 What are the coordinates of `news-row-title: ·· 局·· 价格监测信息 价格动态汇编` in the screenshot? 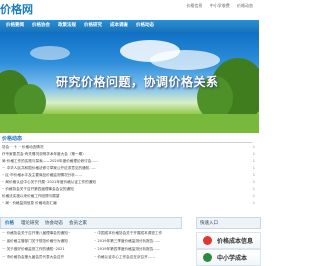 It's located at (29, 203).